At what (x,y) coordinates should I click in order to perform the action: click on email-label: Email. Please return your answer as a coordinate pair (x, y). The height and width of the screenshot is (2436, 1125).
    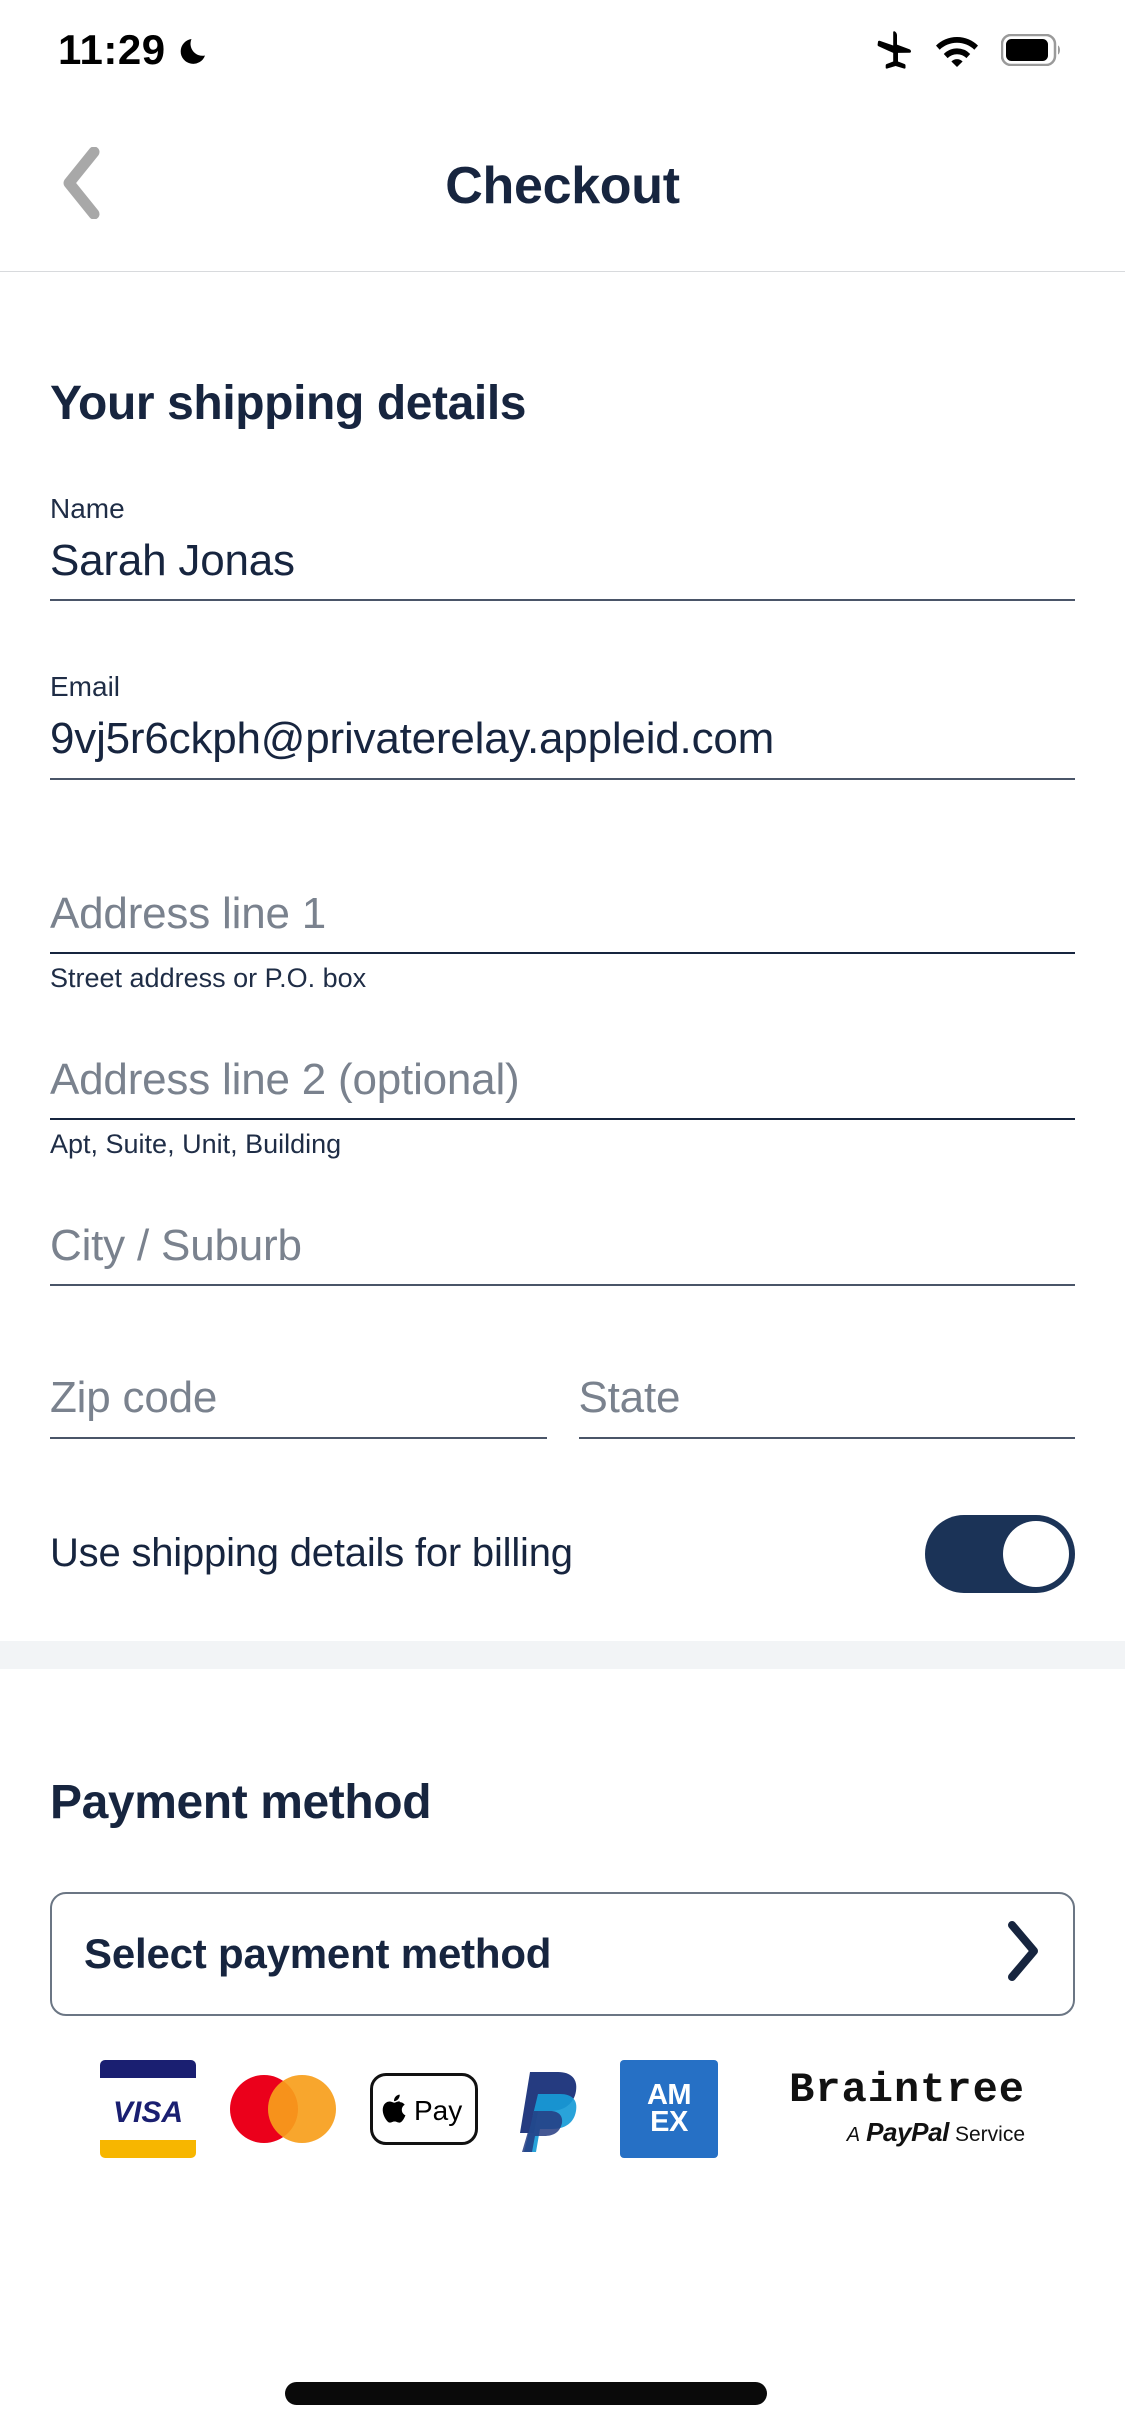
    Looking at the image, I should click on (85, 687).